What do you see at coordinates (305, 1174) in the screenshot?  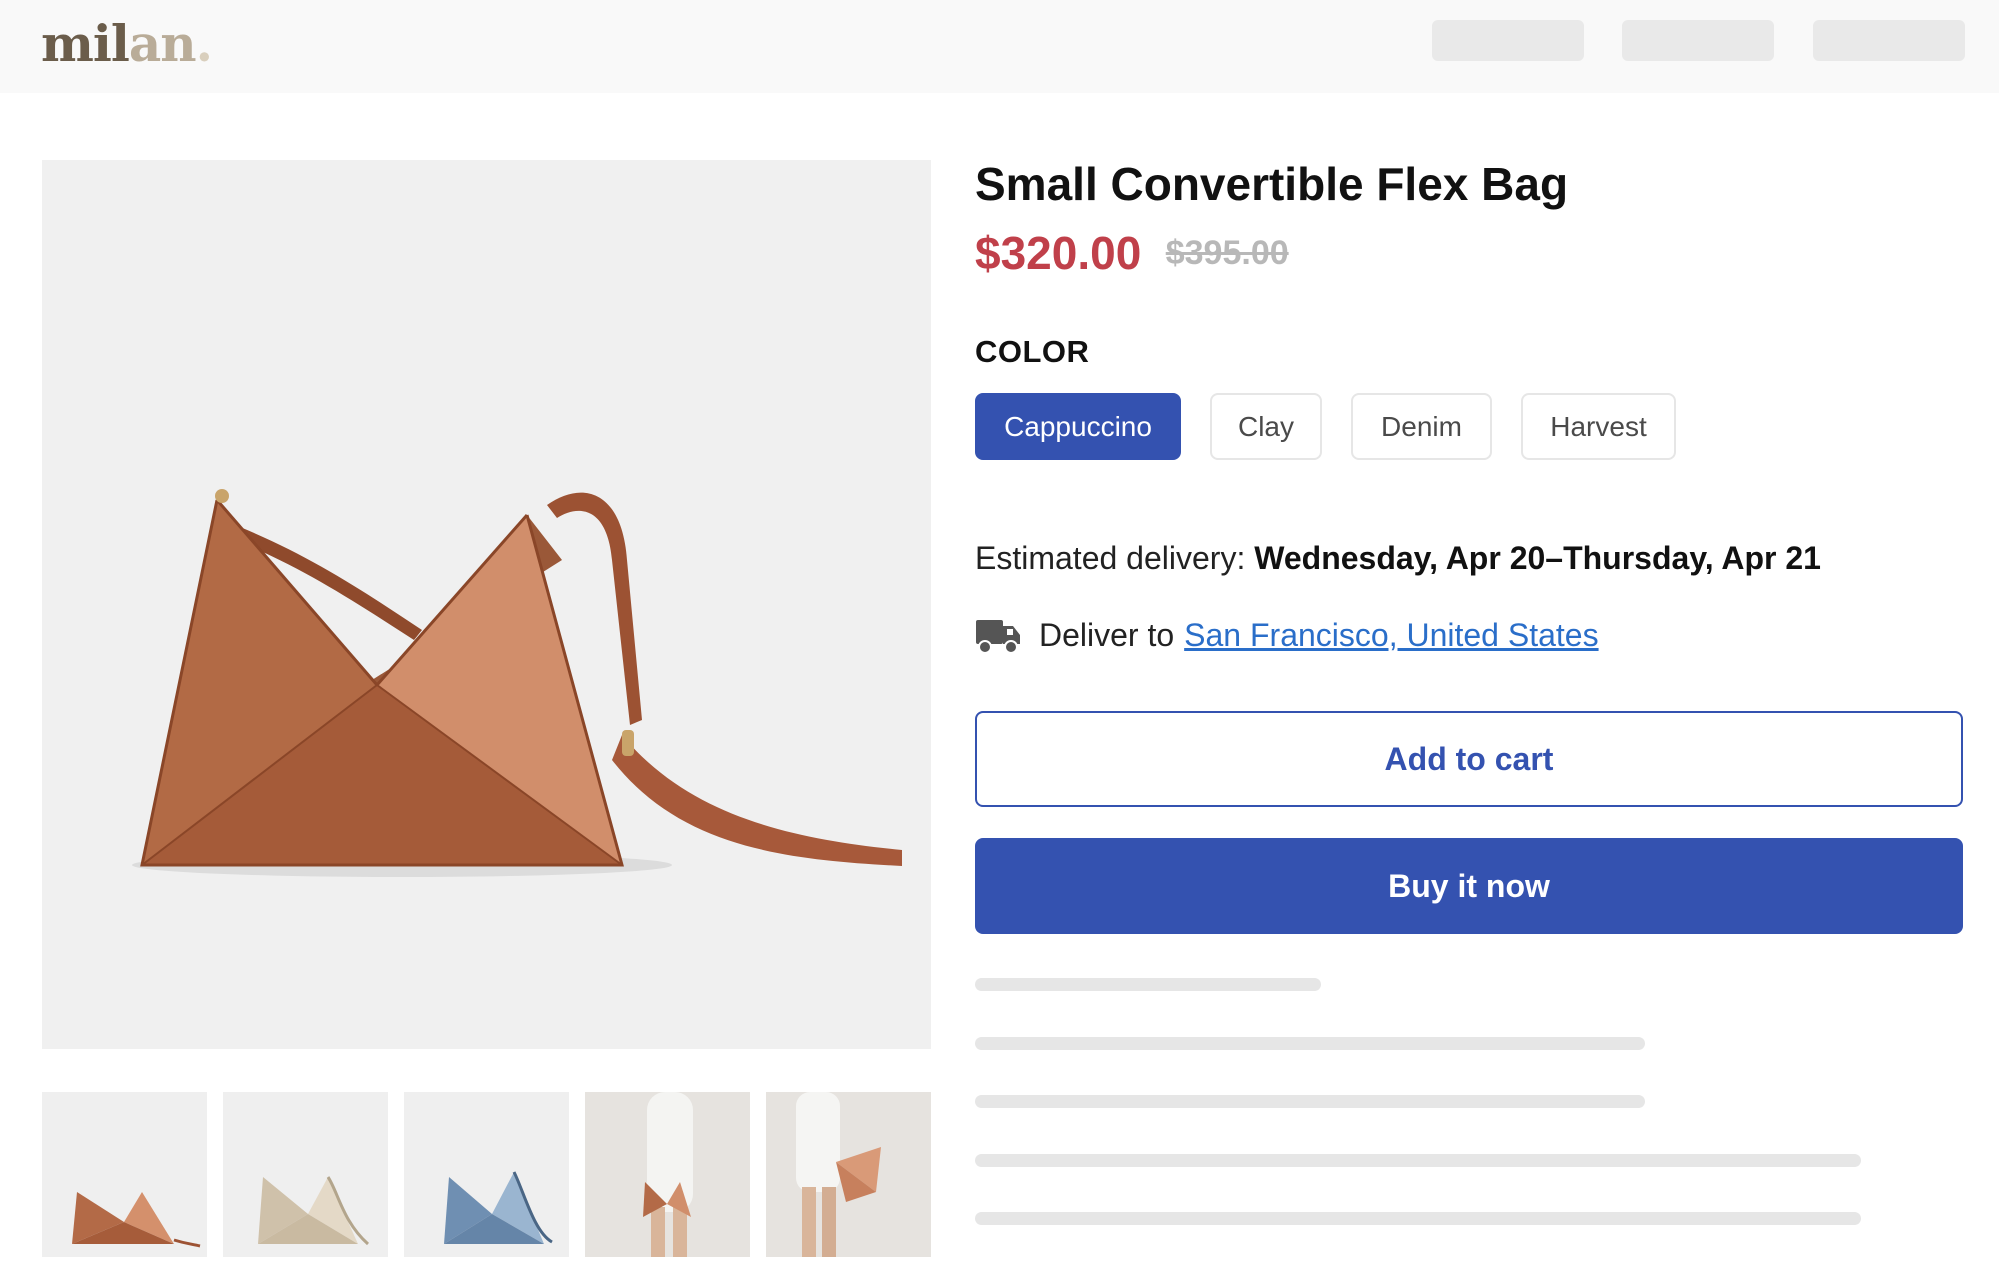 I see `thumbnail-clay` at bounding box center [305, 1174].